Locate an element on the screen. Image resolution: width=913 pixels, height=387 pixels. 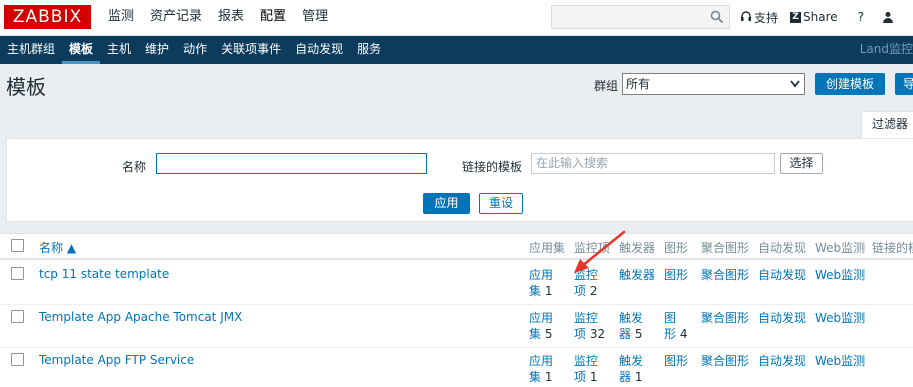
group-select-value: 所有 is located at coordinates (638, 84).